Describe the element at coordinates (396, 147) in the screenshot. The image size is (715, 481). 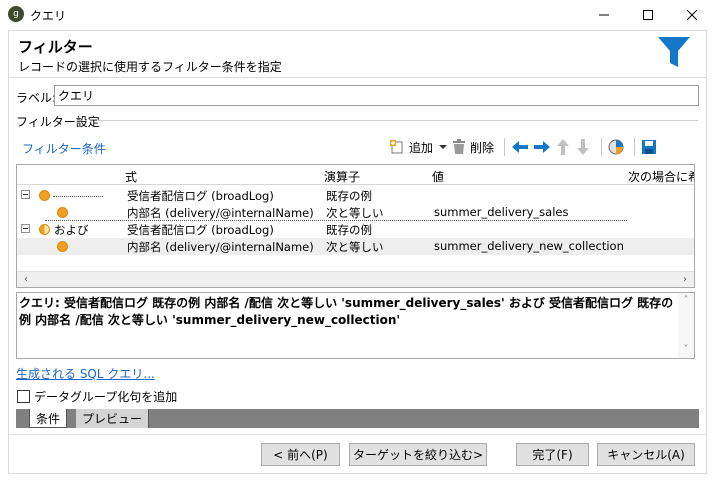
I see `add-condition-icon` at that location.